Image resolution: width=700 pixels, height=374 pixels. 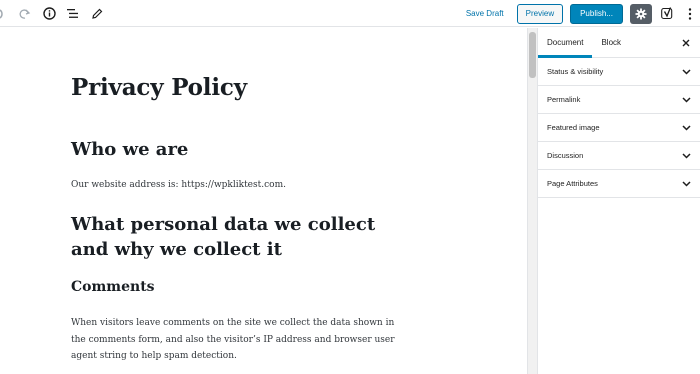 I want to click on panel-featured-image: Featured image, so click(x=619, y=128).